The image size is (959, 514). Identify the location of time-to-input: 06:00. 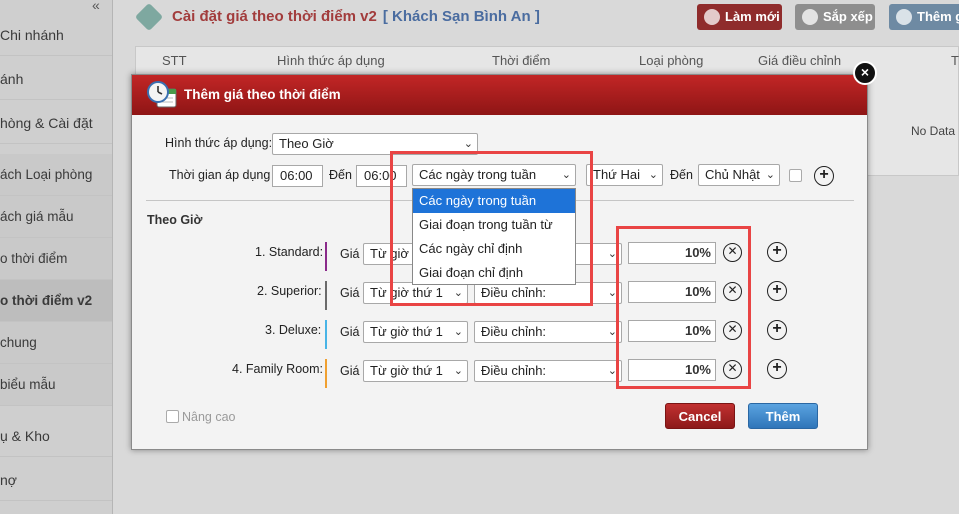
(381, 176).